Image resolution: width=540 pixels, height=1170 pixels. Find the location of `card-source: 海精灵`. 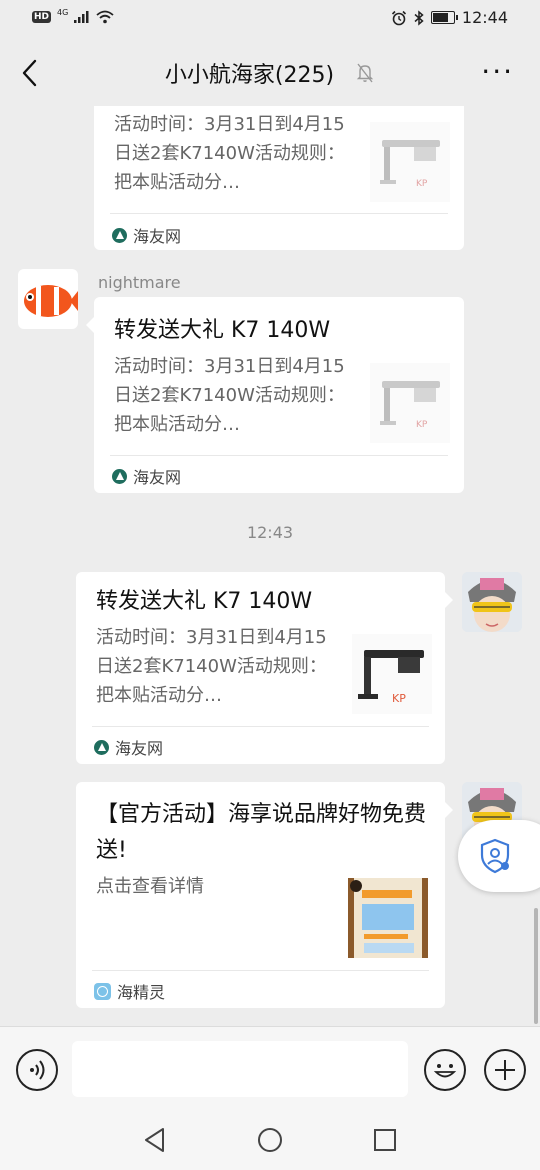

card-source: 海精灵 is located at coordinates (129, 991).